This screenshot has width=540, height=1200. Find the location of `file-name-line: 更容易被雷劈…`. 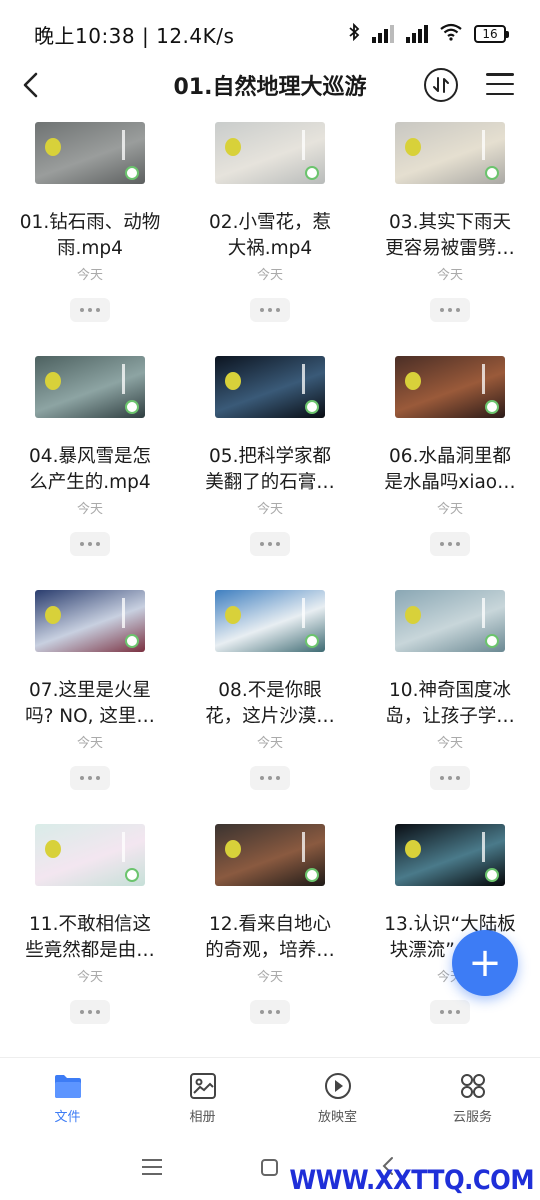

file-name-line: 更容易被雷劈… is located at coordinates (450, 248).